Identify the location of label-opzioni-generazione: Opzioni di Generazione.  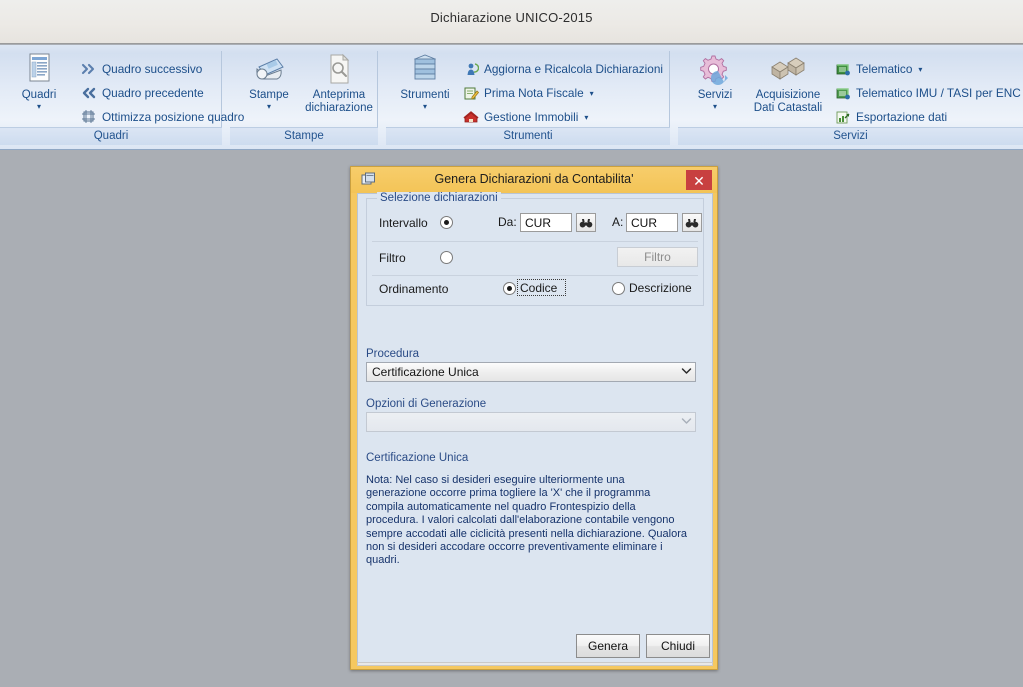
(426, 404).